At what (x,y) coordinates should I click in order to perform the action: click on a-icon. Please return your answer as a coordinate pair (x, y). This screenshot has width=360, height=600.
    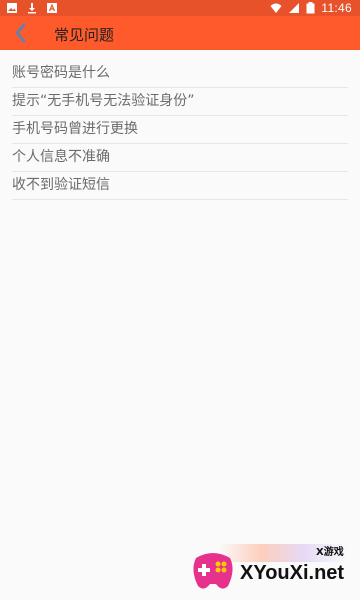
    Looking at the image, I should click on (52, 8).